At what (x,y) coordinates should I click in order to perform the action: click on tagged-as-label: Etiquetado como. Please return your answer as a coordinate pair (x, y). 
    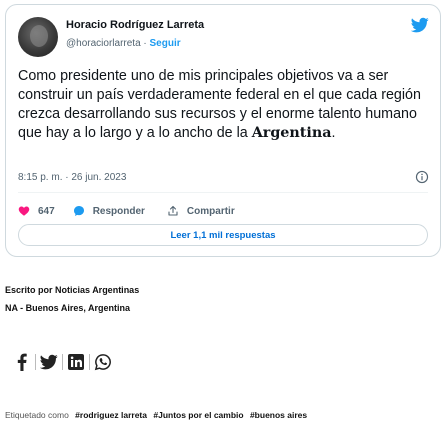
    Looking at the image, I should click on (37, 415).